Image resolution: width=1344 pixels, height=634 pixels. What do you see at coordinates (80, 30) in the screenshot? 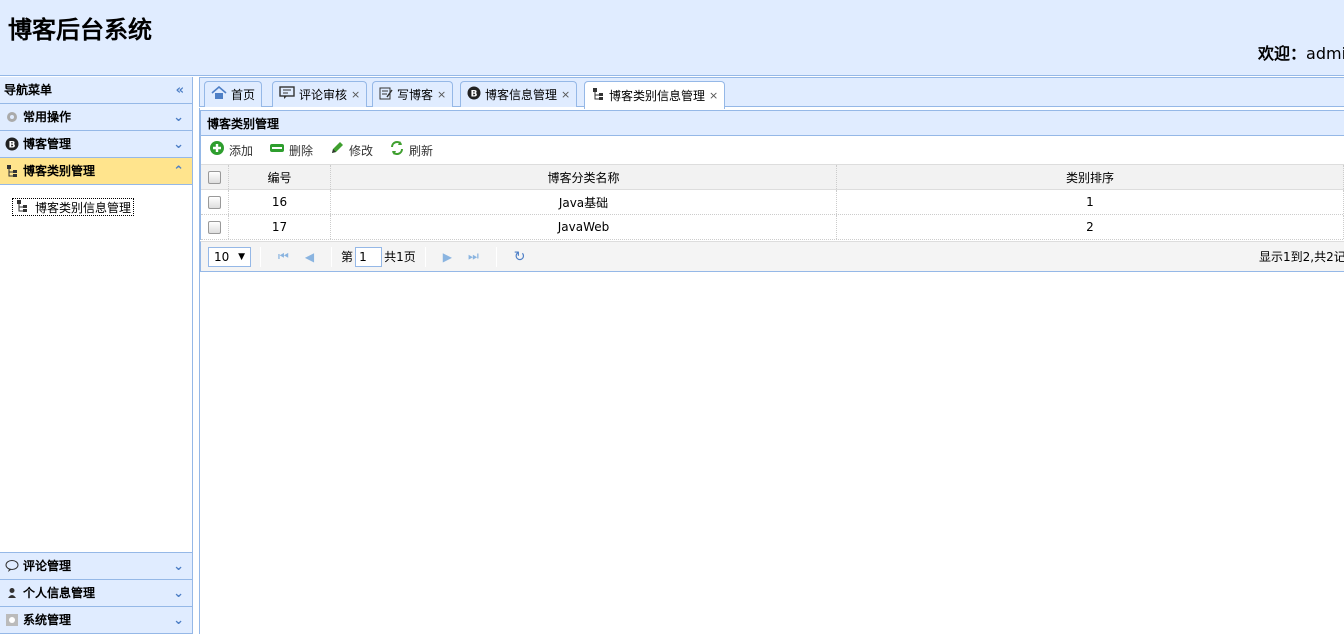
I see `app-title: 博客后台系统` at bounding box center [80, 30].